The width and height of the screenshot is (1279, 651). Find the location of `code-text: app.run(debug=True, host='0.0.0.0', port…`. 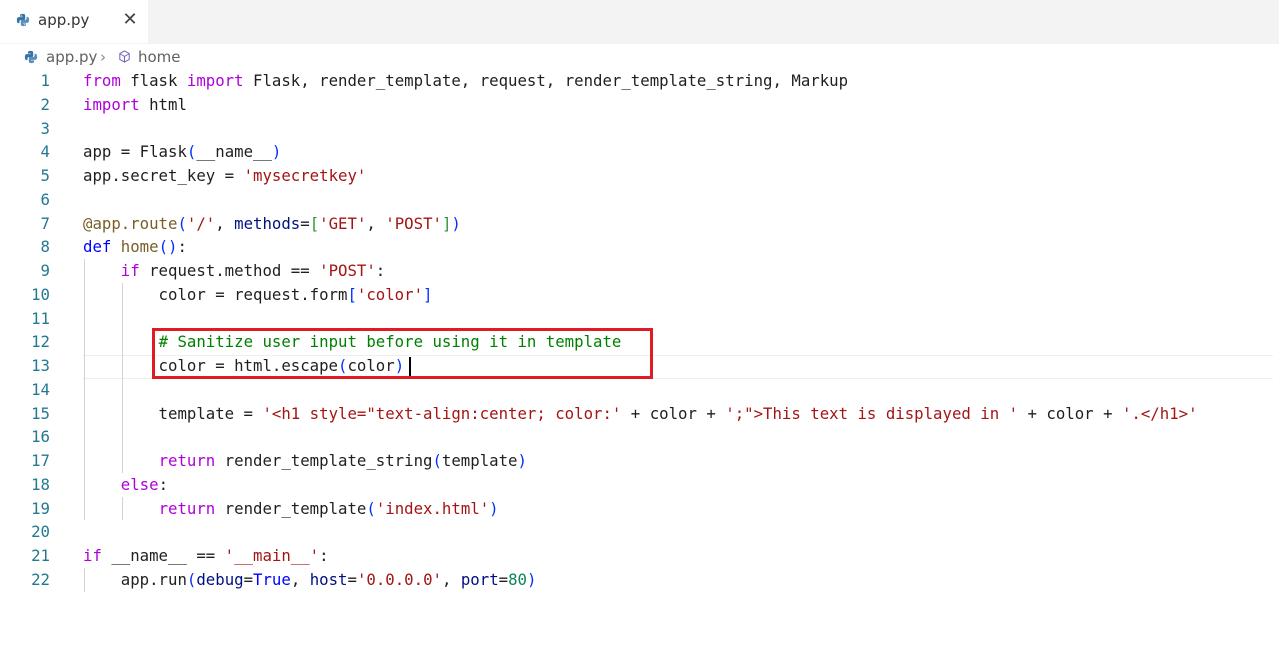

code-text: app.run(debug=True, host='0.0.0.0', port… is located at coordinates (310, 580).